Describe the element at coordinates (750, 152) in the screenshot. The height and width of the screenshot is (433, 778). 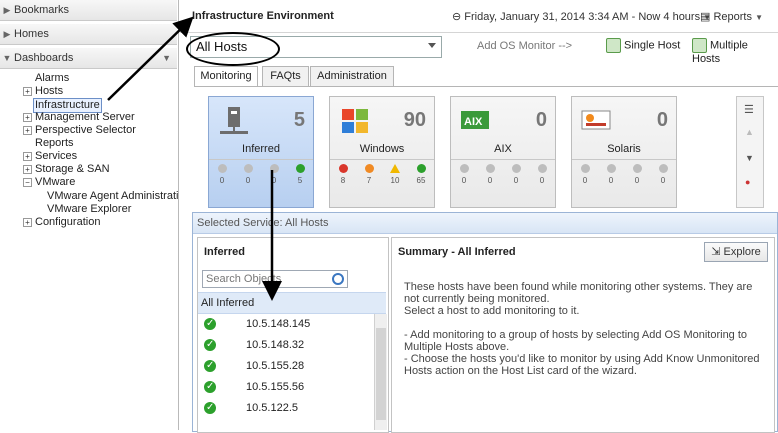
I see `tile-toolbar: ☰ ▲ ▼ ●` at that location.